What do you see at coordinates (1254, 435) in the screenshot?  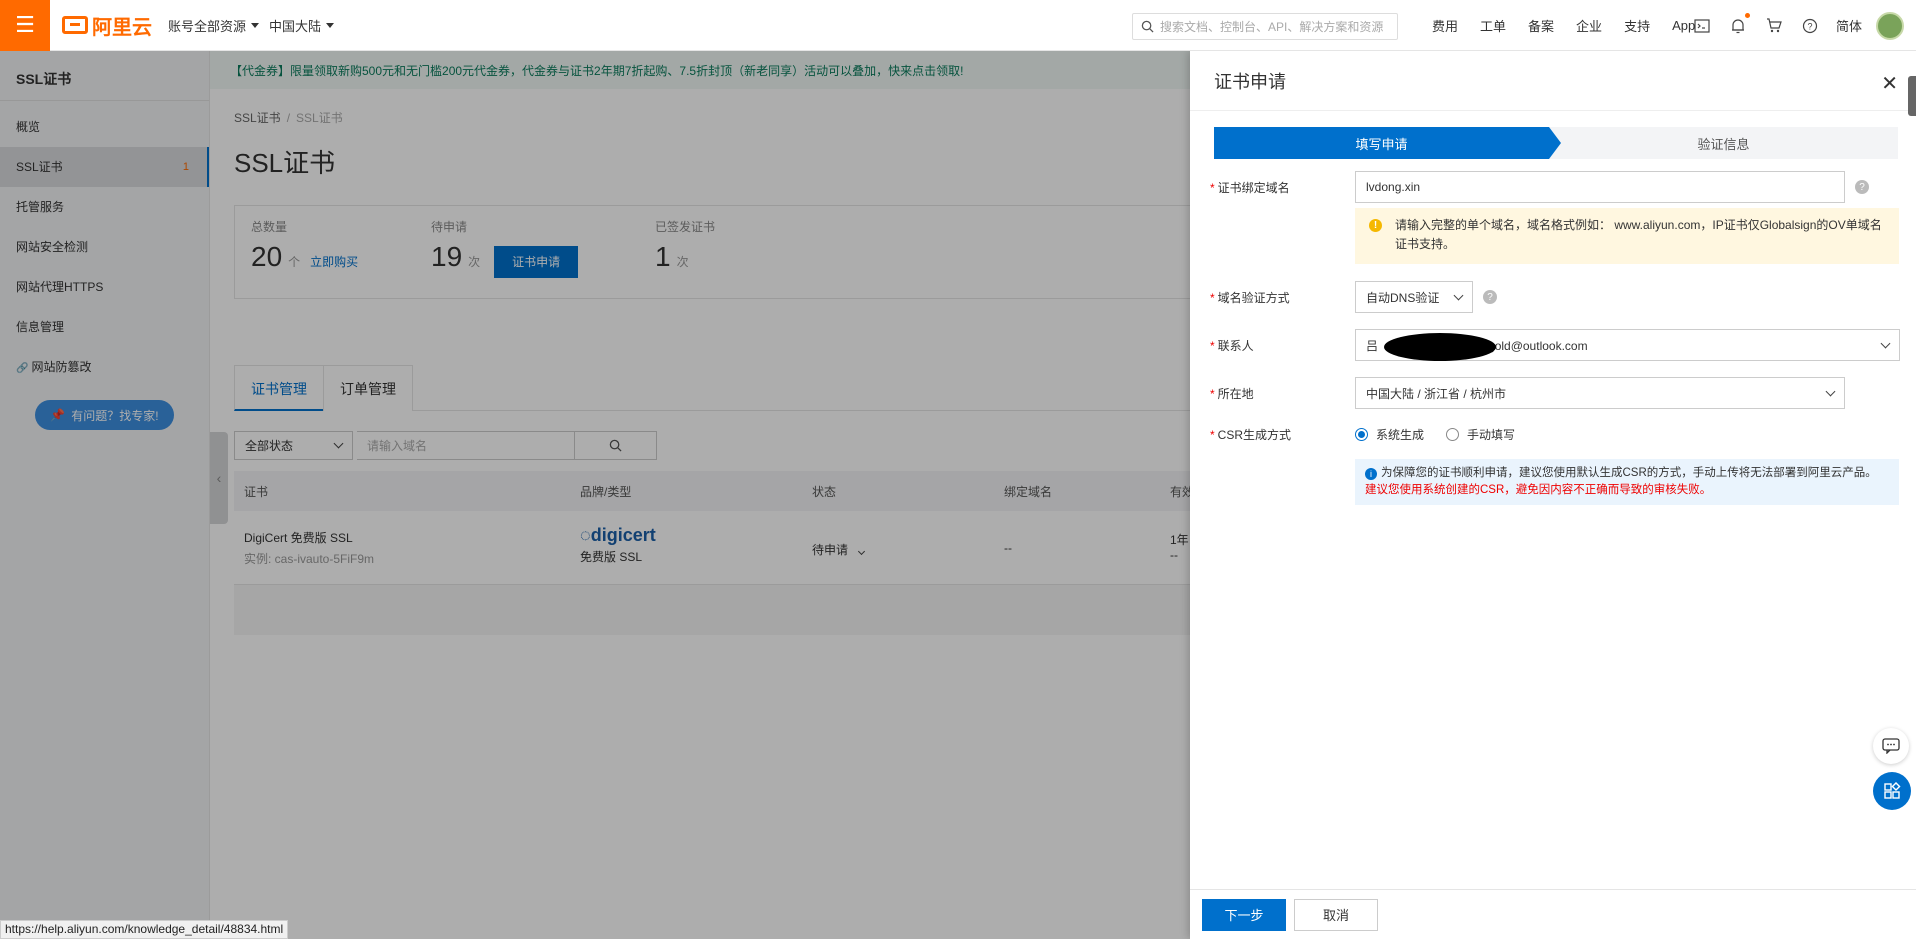 I see `csr-label-text: CSR生成方式` at bounding box center [1254, 435].